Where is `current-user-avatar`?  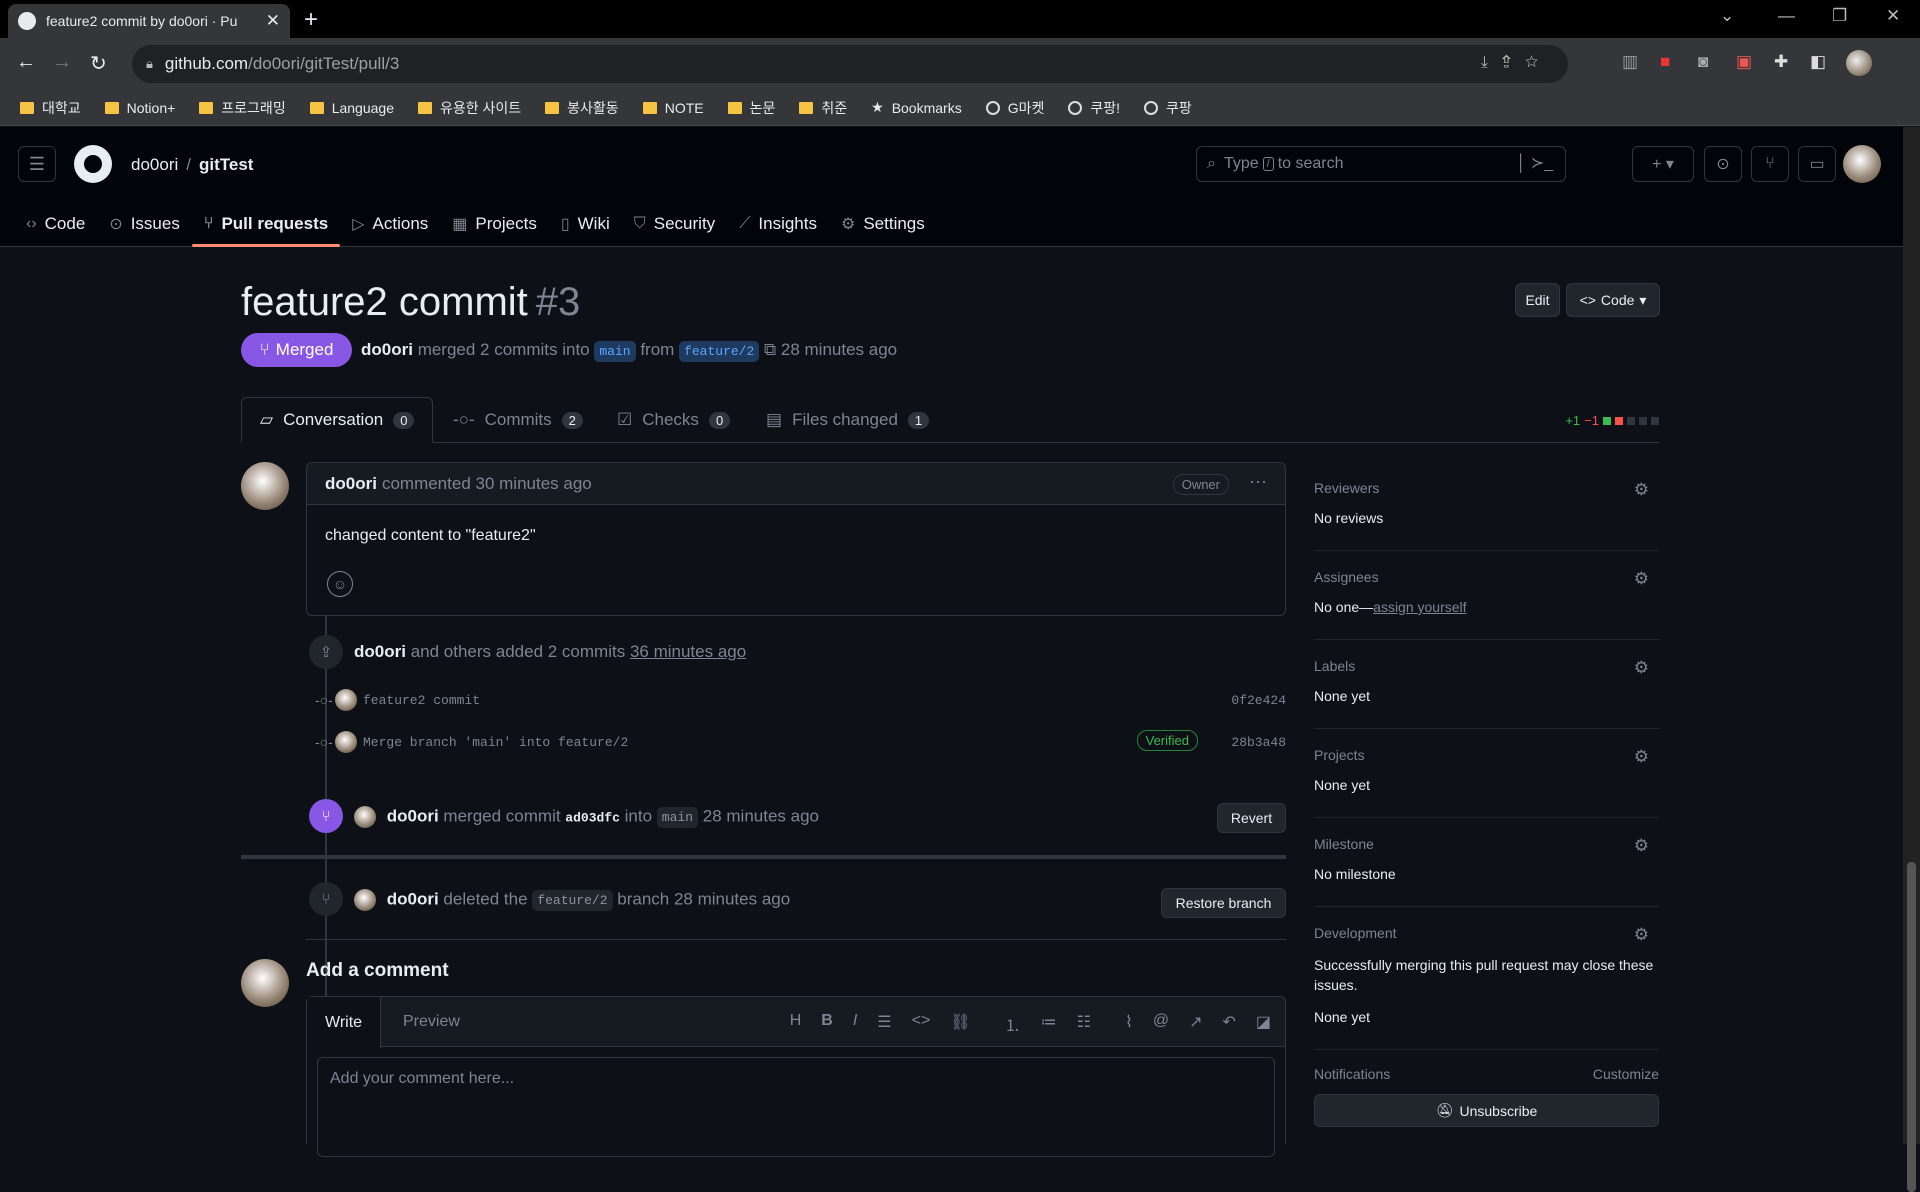
current-user-avatar is located at coordinates (265, 983).